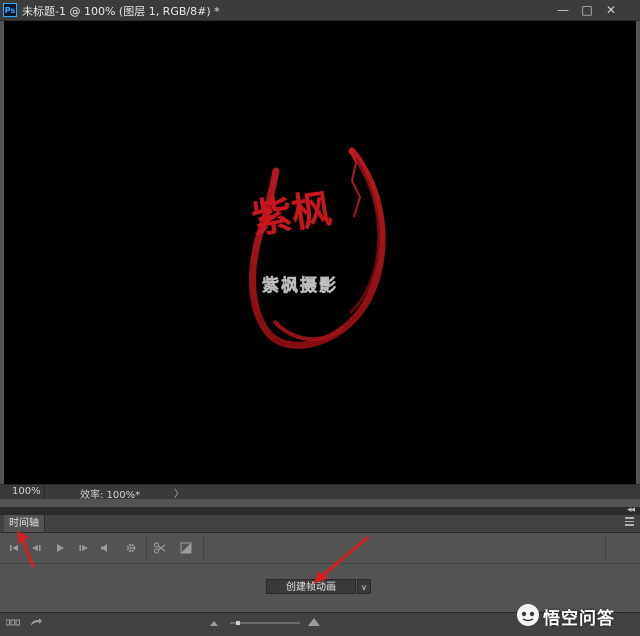 The width and height of the screenshot is (640, 636). Describe the element at coordinates (121, 11) in the screenshot. I see `document-tab-title: 未标题-1 @ 100% (图层 1, RGB/8#) *` at that location.